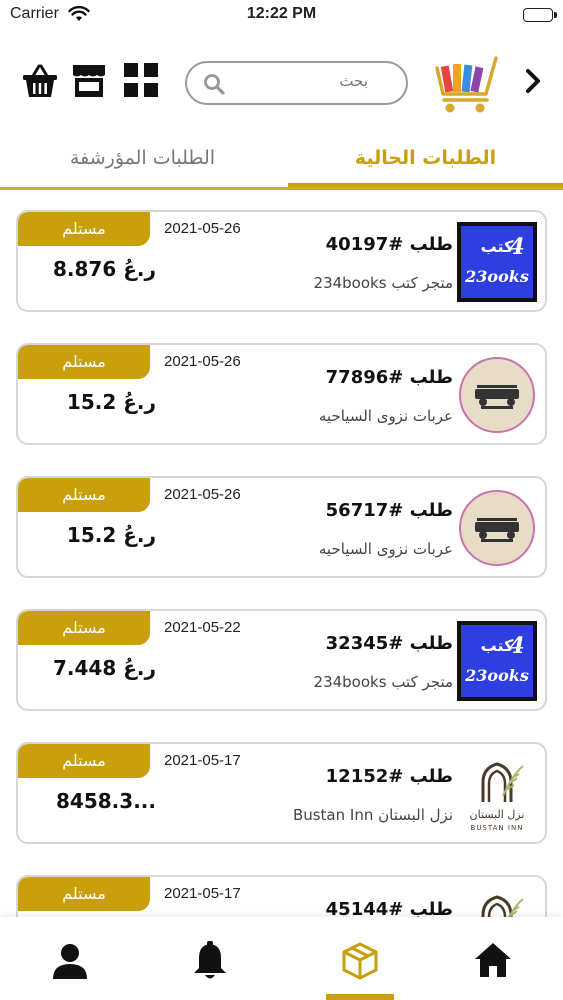  I want to click on order-date: 2021-05-22, so click(202, 627).